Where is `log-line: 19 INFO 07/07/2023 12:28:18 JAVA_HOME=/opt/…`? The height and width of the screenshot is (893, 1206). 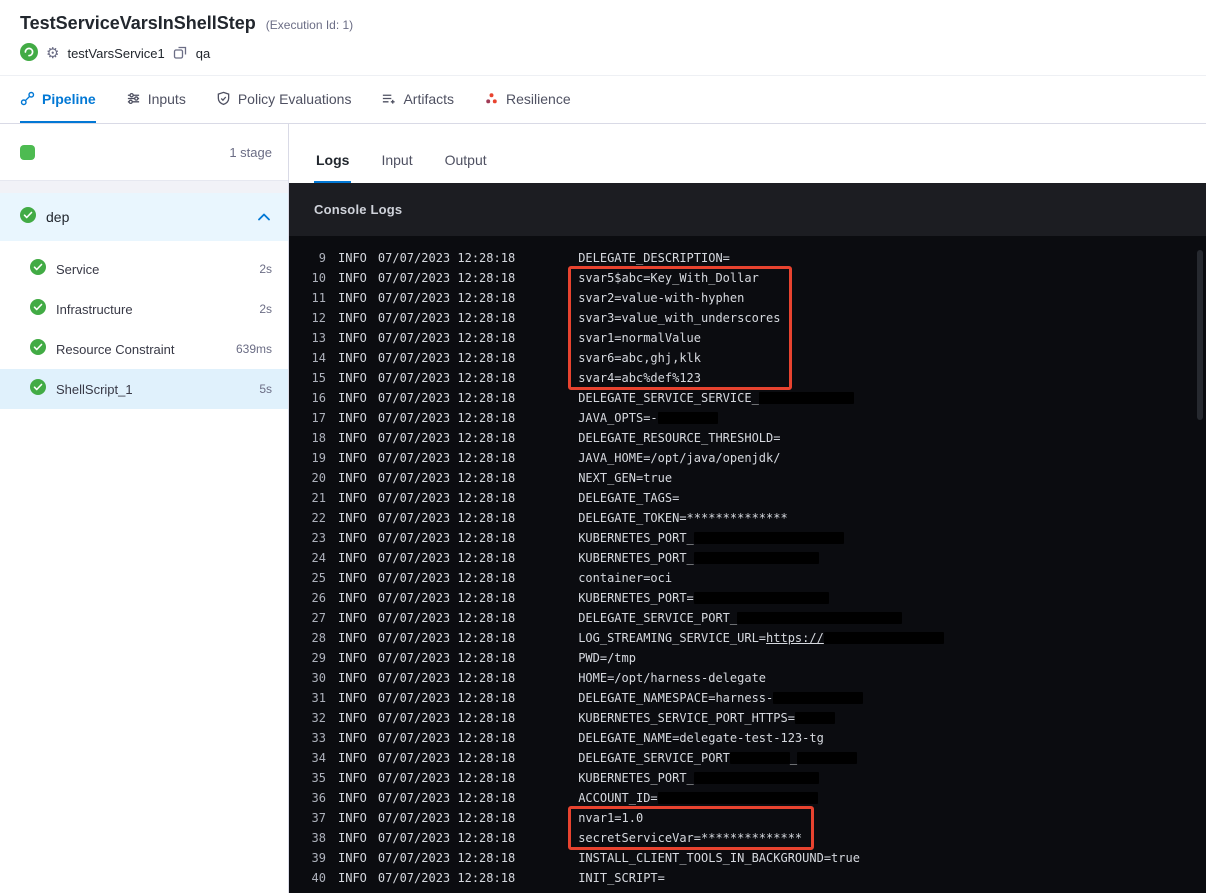 log-line: 19 INFO 07/07/2023 12:28:18 JAVA_HOME=/opt/… is located at coordinates (747, 458).